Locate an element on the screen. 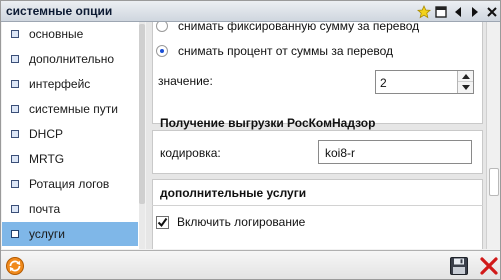  logging-label: Включить логирование is located at coordinates (241, 222).